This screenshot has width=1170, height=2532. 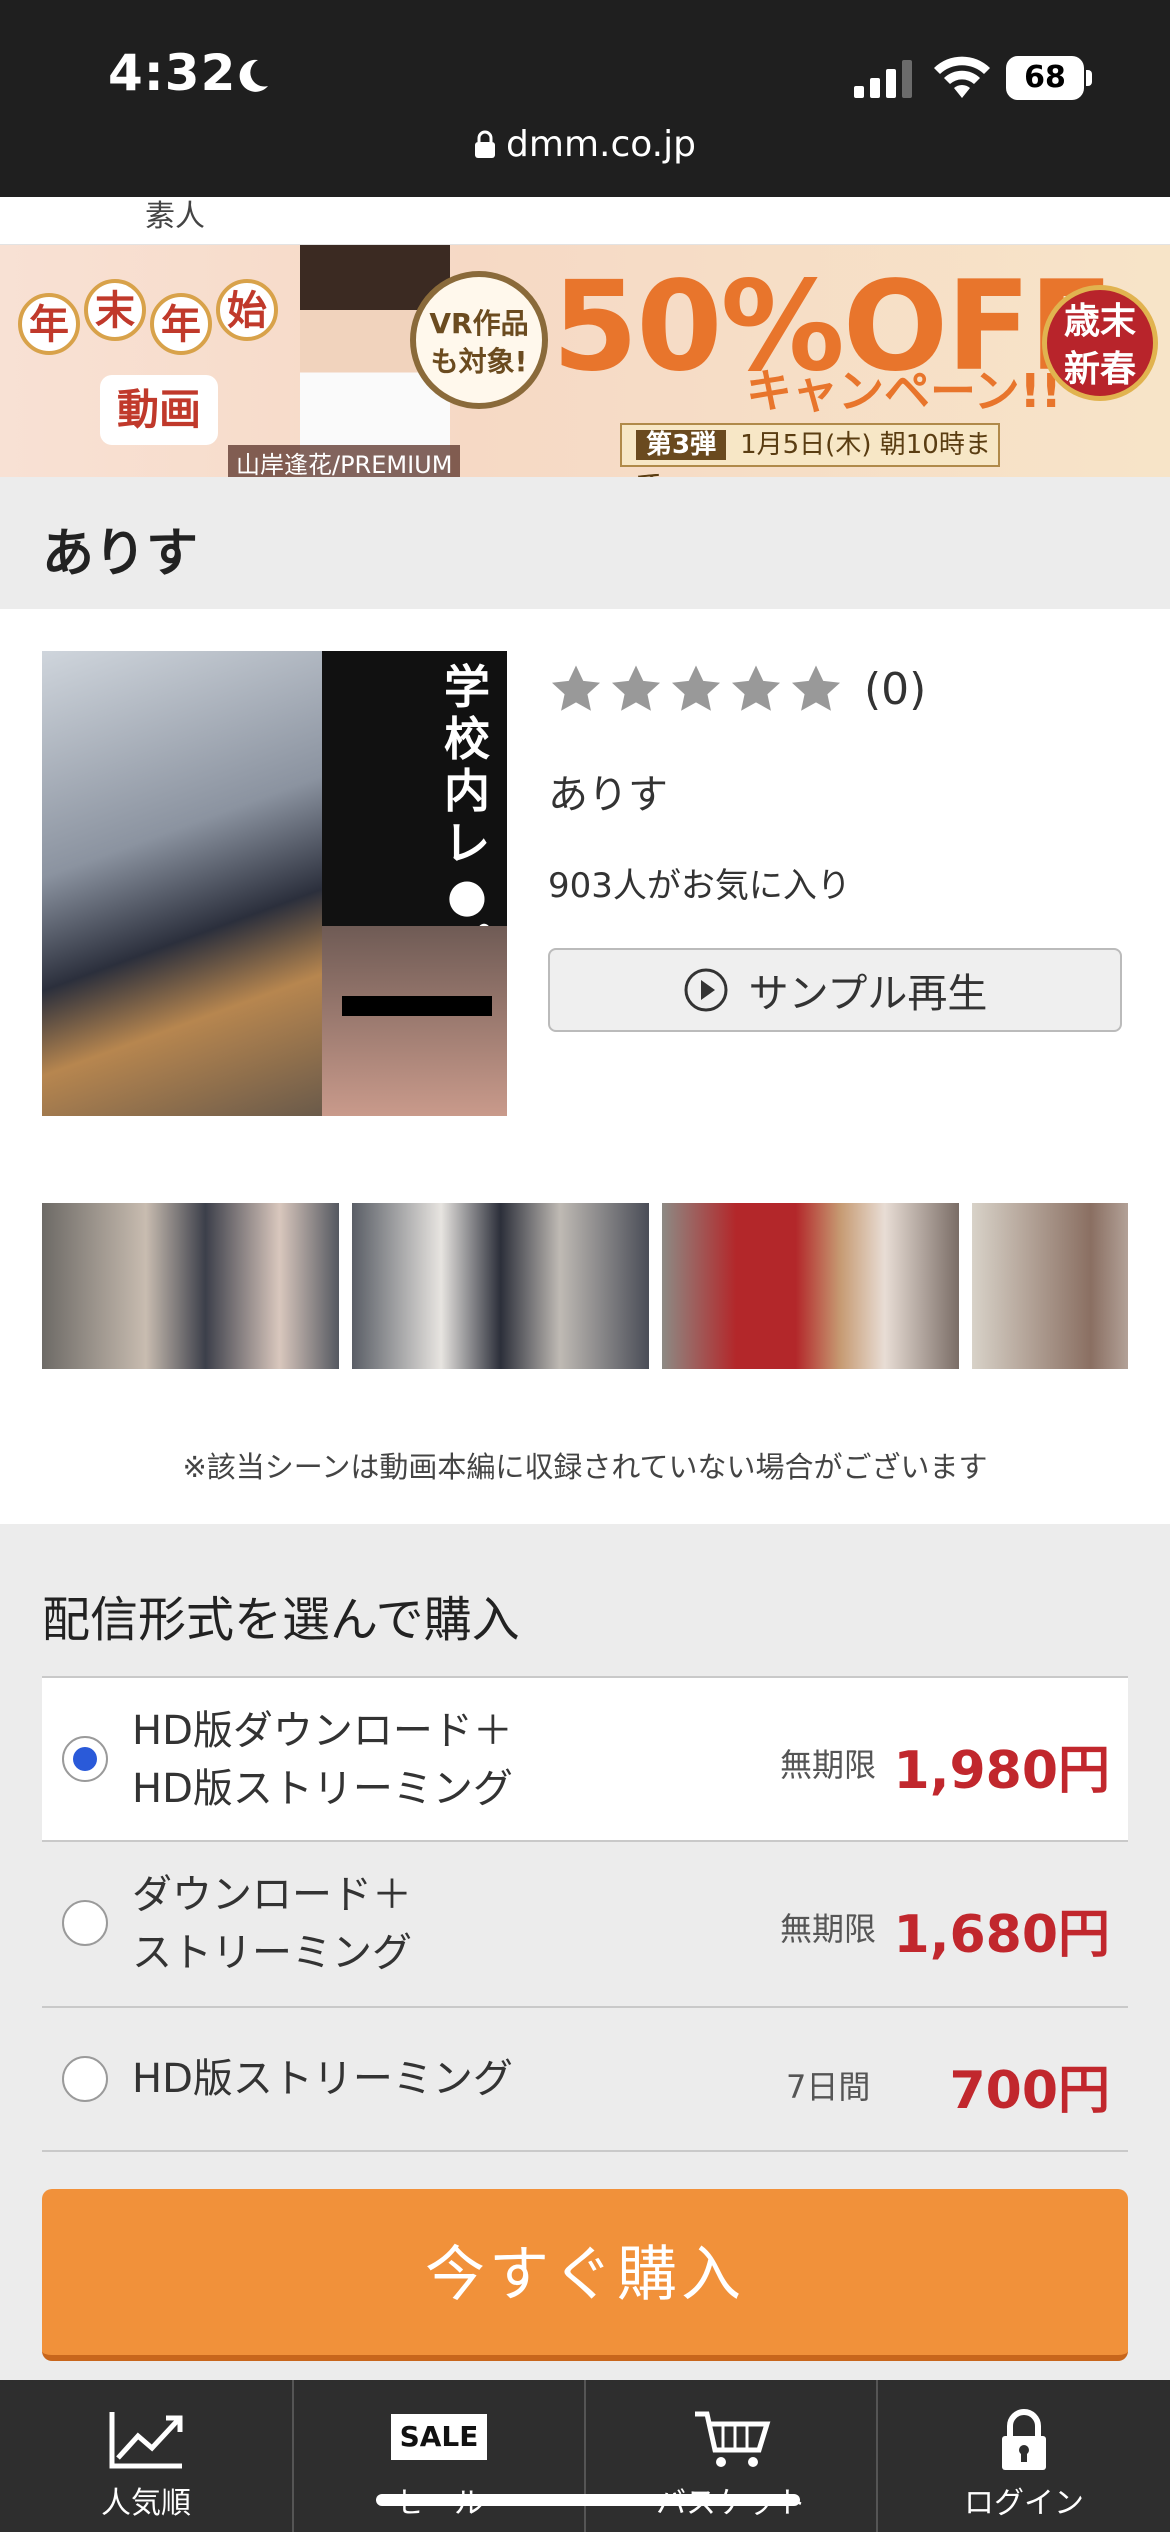 I want to click on cellular-signal-icon, so click(x=883, y=79).